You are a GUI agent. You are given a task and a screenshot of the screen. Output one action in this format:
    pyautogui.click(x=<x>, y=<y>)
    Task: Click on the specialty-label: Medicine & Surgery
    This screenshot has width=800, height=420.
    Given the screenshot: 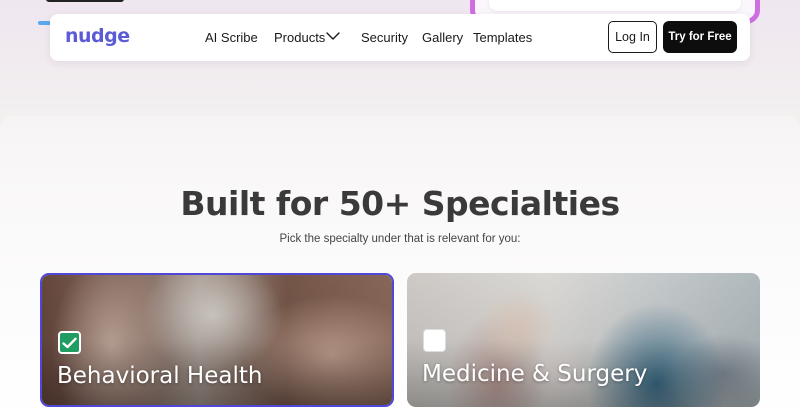 What is the action you would take?
    pyautogui.click(x=535, y=374)
    